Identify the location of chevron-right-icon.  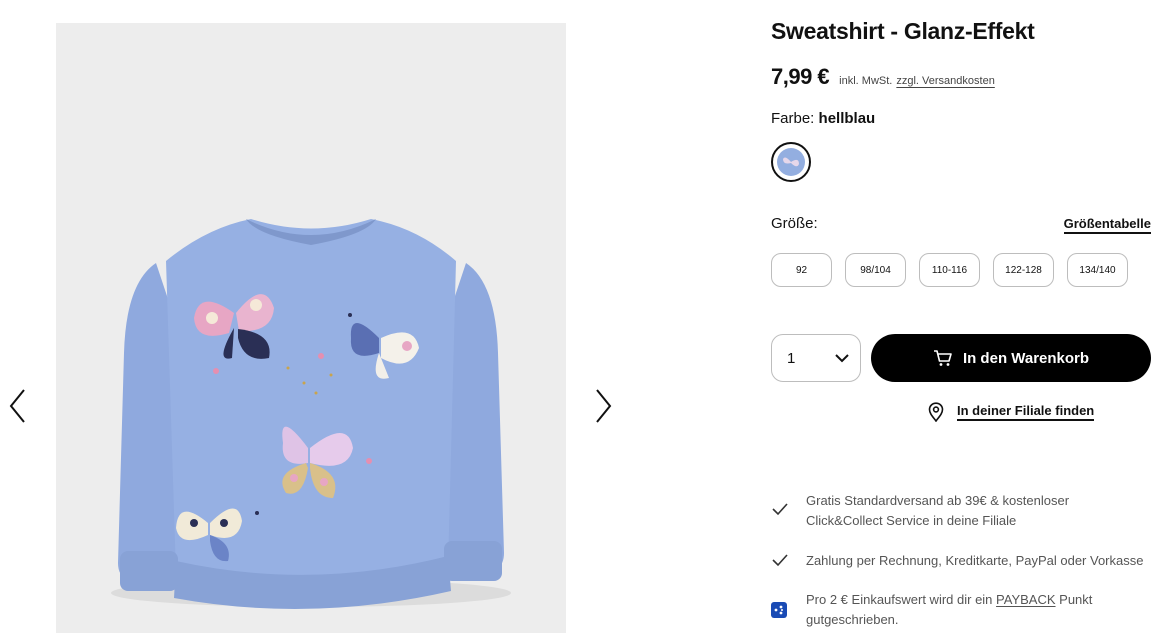
(603, 406).